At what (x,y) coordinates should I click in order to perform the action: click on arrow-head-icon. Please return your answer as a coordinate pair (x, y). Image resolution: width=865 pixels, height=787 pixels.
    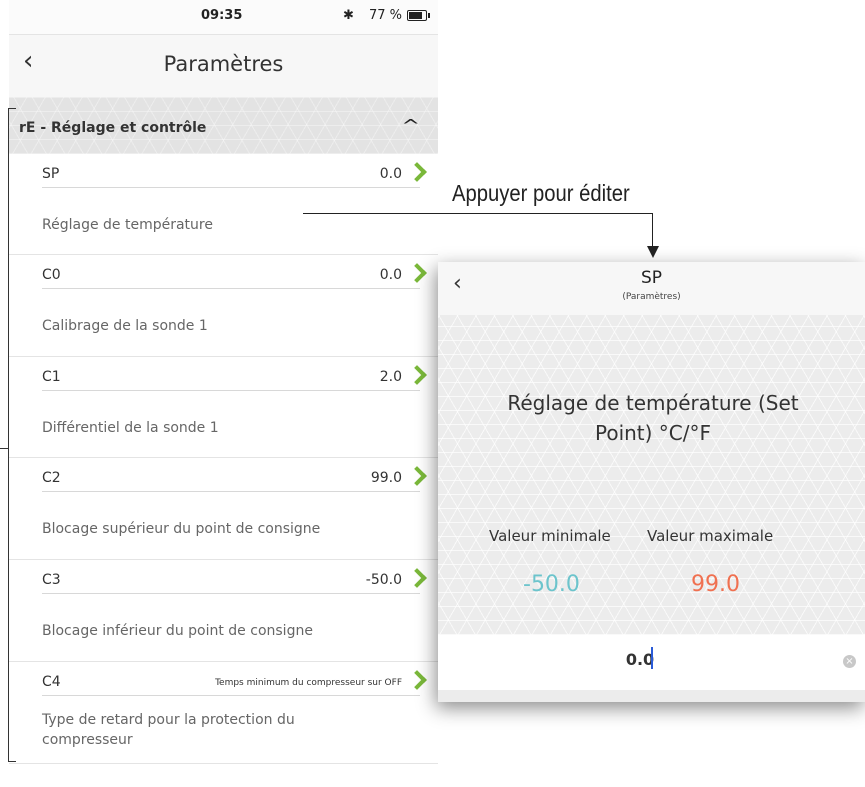
    Looking at the image, I should click on (653, 252).